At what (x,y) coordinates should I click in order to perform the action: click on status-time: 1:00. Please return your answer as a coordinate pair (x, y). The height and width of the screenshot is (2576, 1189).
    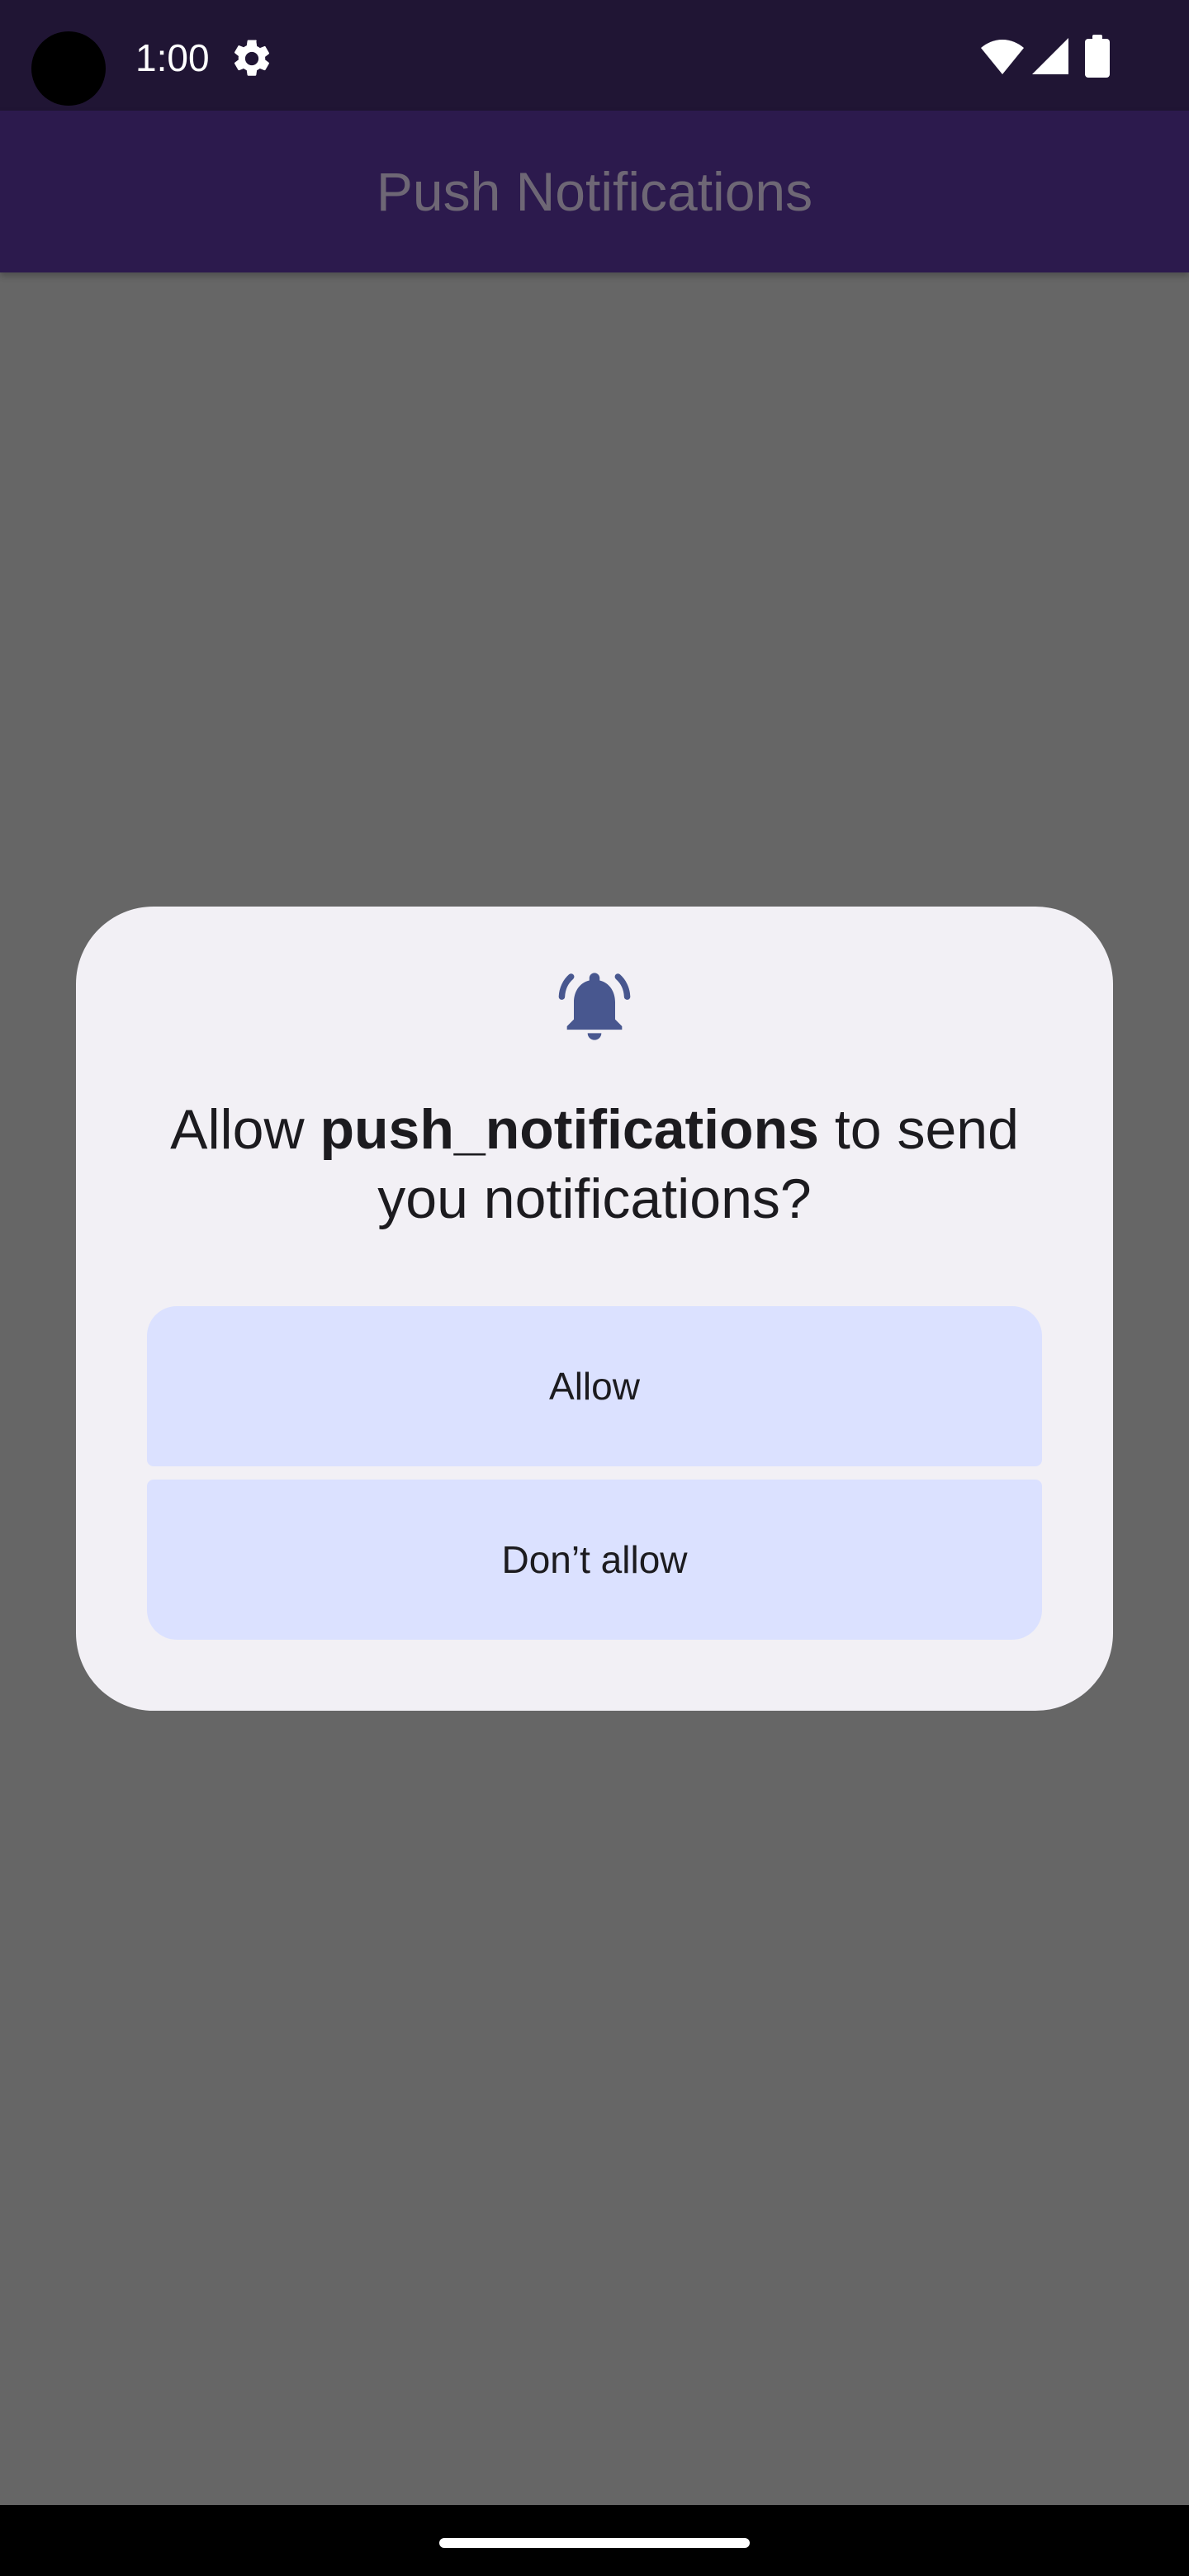
    Looking at the image, I should click on (172, 57).